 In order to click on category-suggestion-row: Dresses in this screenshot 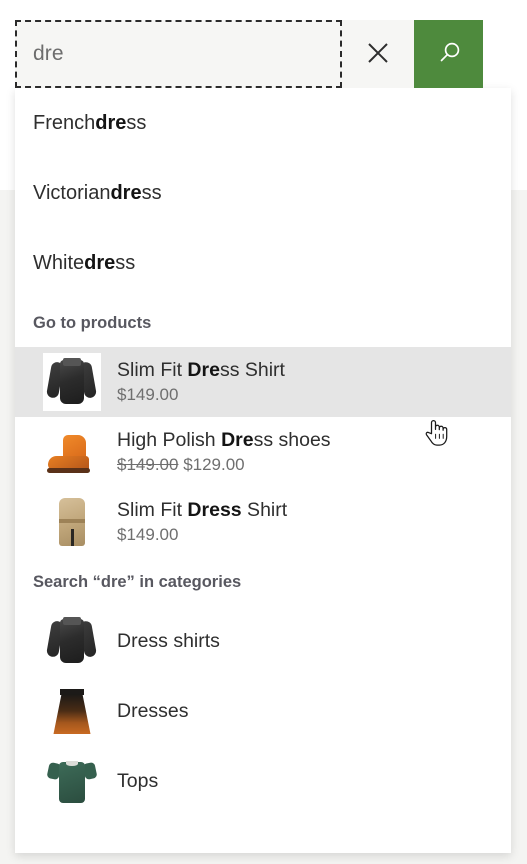, I will do `click(263, 711)`.